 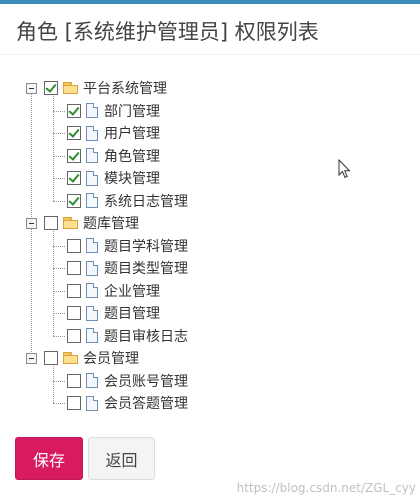 I want to click on panel-header: 角色 [系统维护管理员] 权限列表, so click(x=210, y=29).